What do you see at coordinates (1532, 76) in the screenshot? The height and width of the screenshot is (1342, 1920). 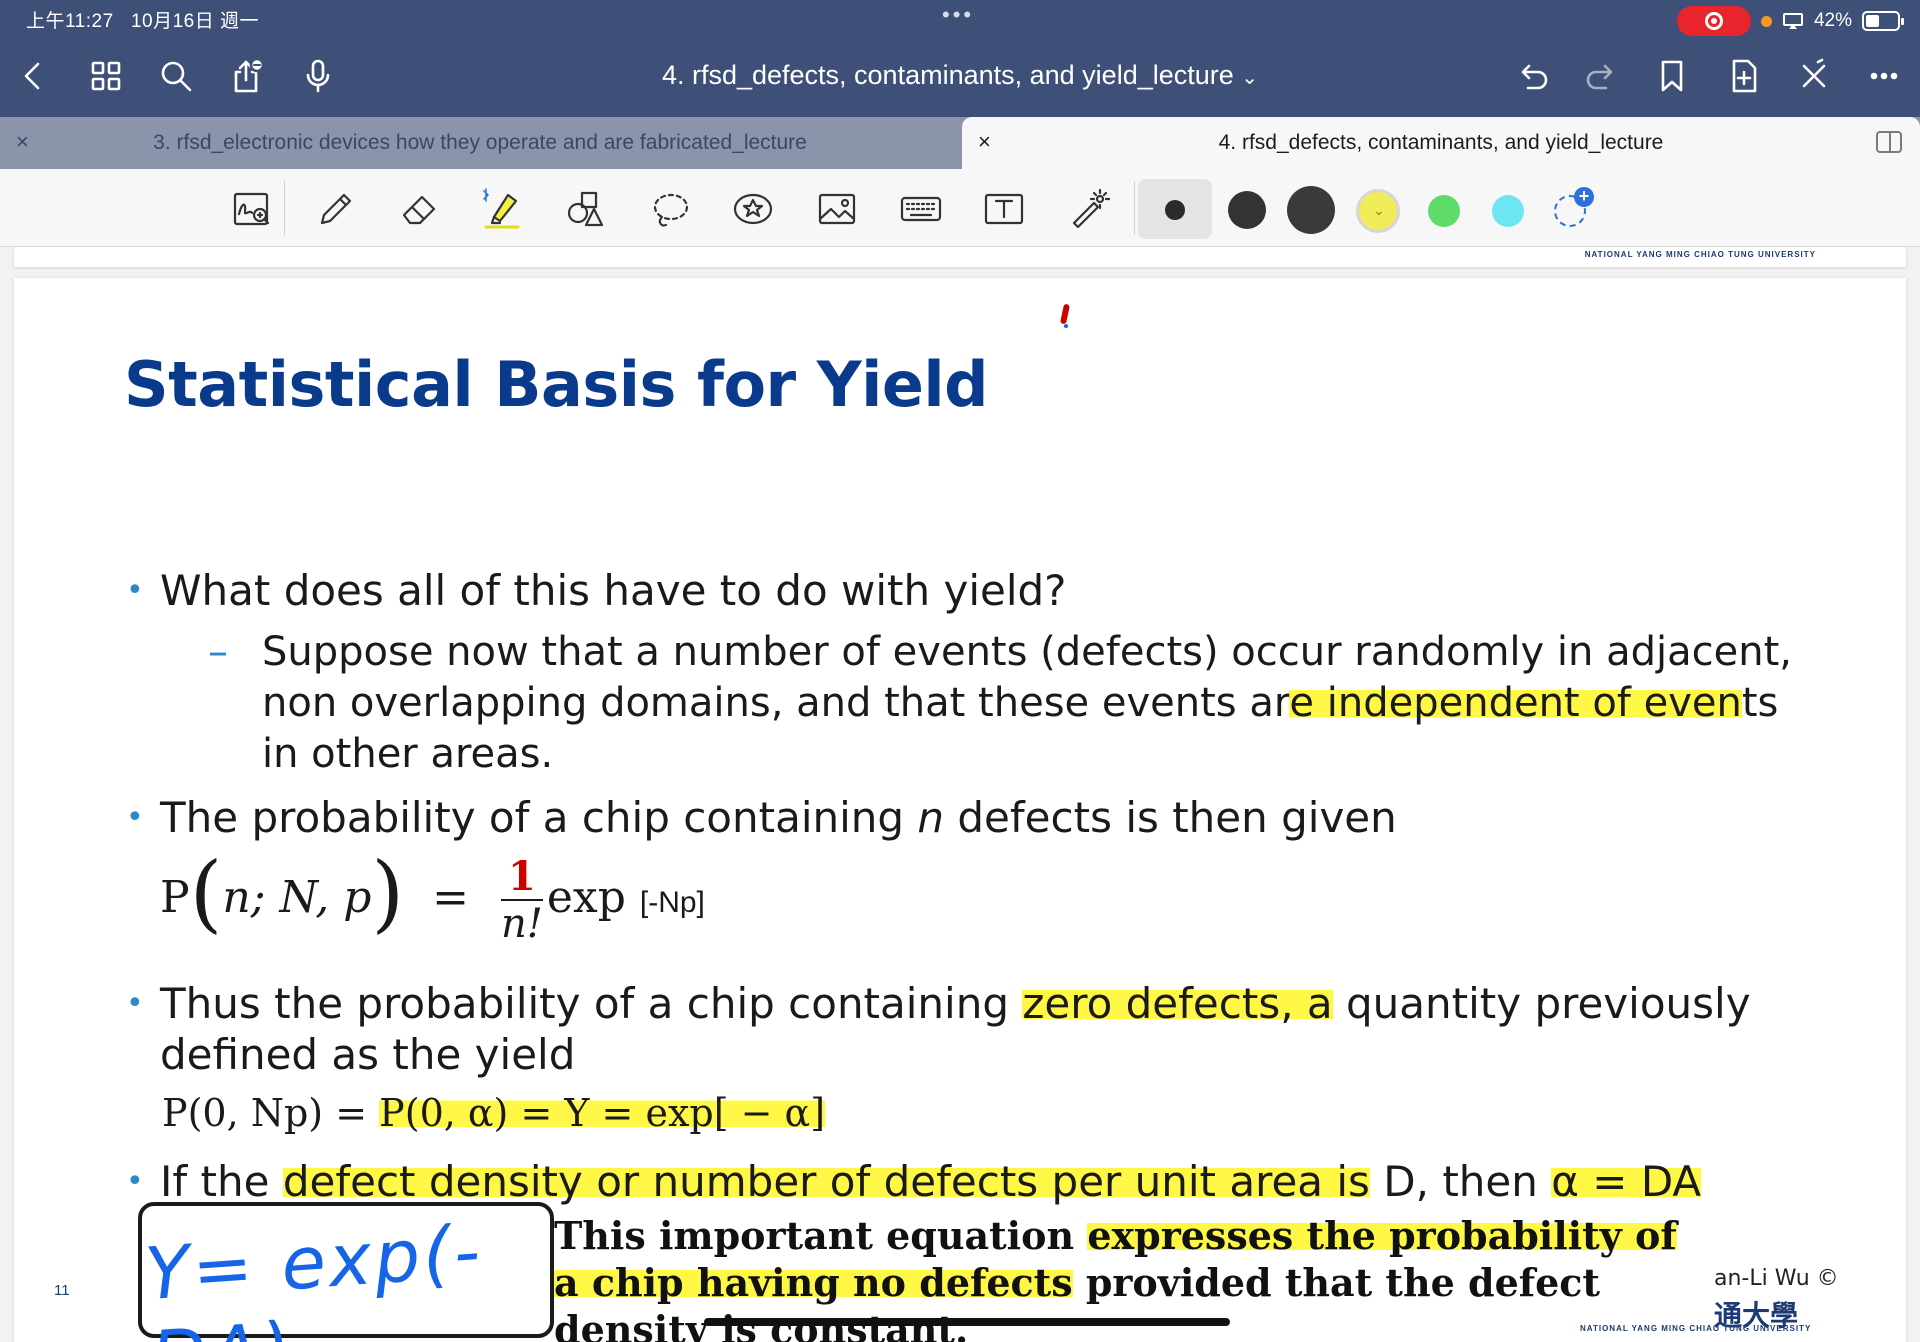 I see `undo-icon` at bounding box center [1532, 76].